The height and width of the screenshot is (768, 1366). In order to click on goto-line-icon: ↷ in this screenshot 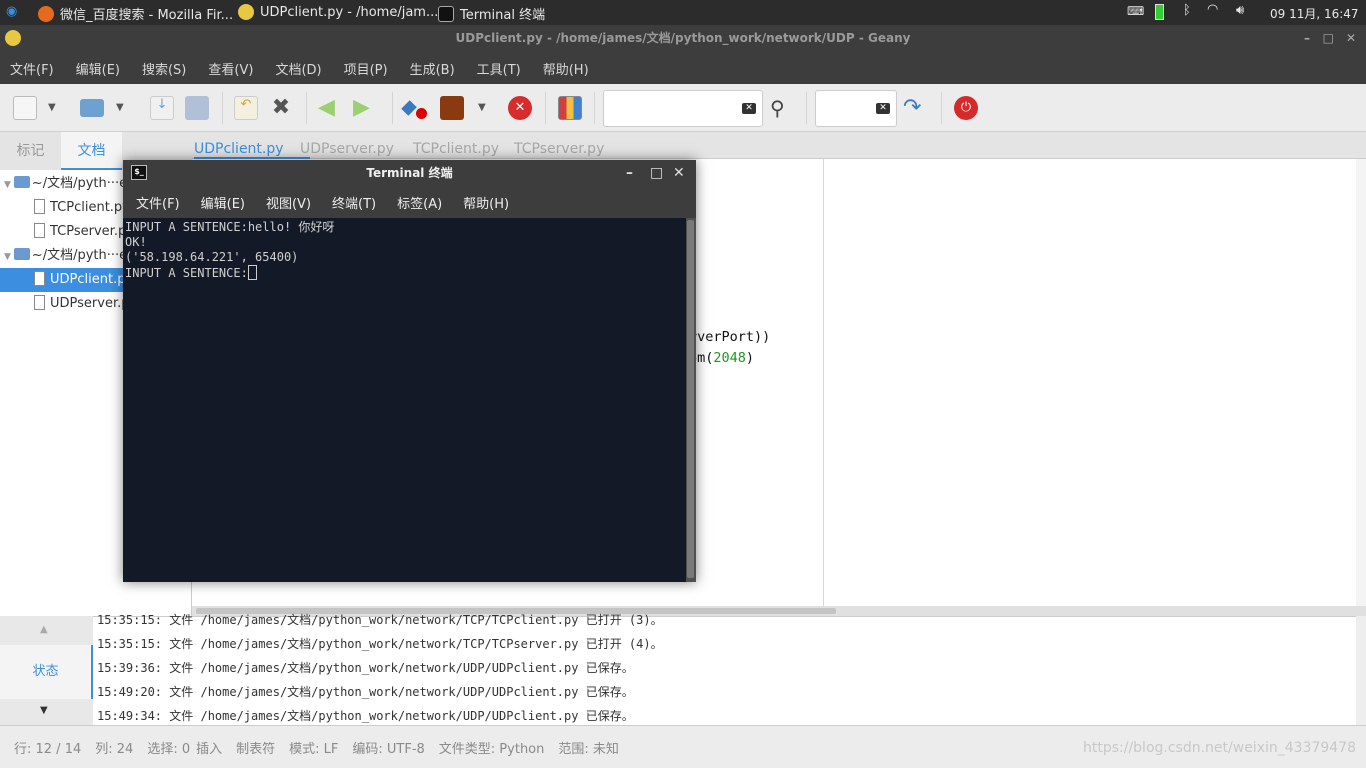, I will do `click(915, 108)`.